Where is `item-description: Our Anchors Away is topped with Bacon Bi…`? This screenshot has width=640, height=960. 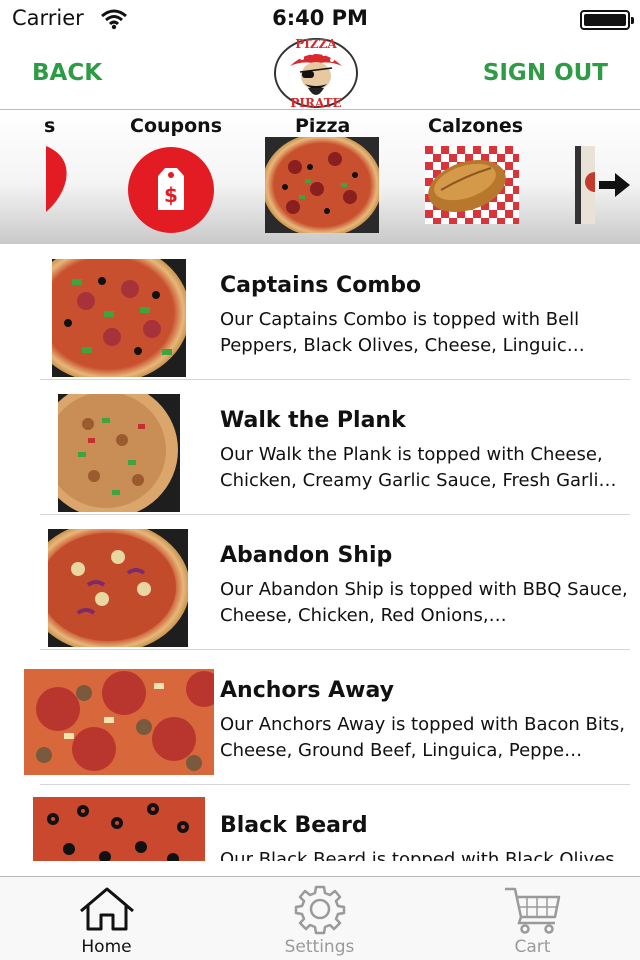
item-description: Our Anchors Away is topped with Bacon Bi… is located at coordinates (423, 737).